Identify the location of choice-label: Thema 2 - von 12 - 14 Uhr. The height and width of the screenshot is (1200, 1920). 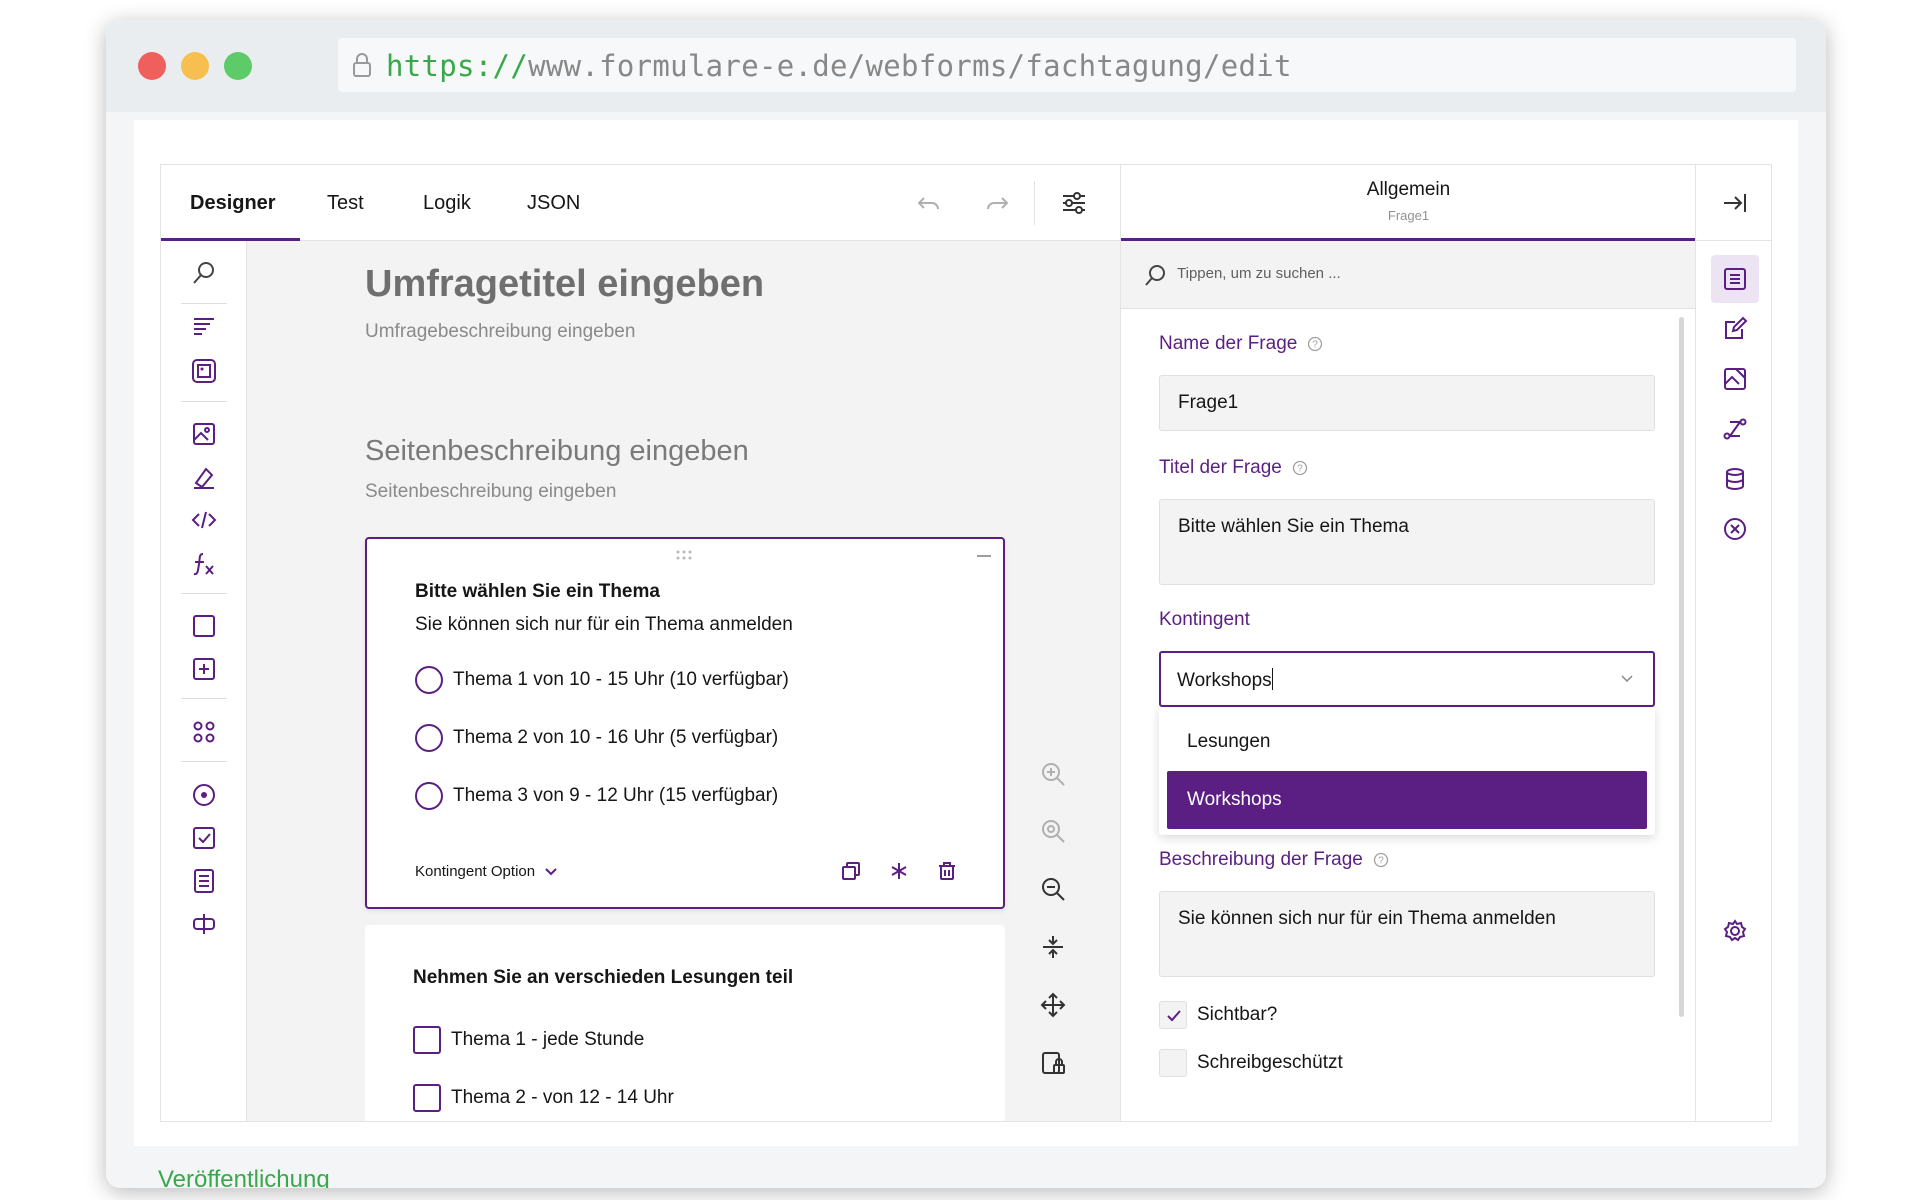
(562, 1098).